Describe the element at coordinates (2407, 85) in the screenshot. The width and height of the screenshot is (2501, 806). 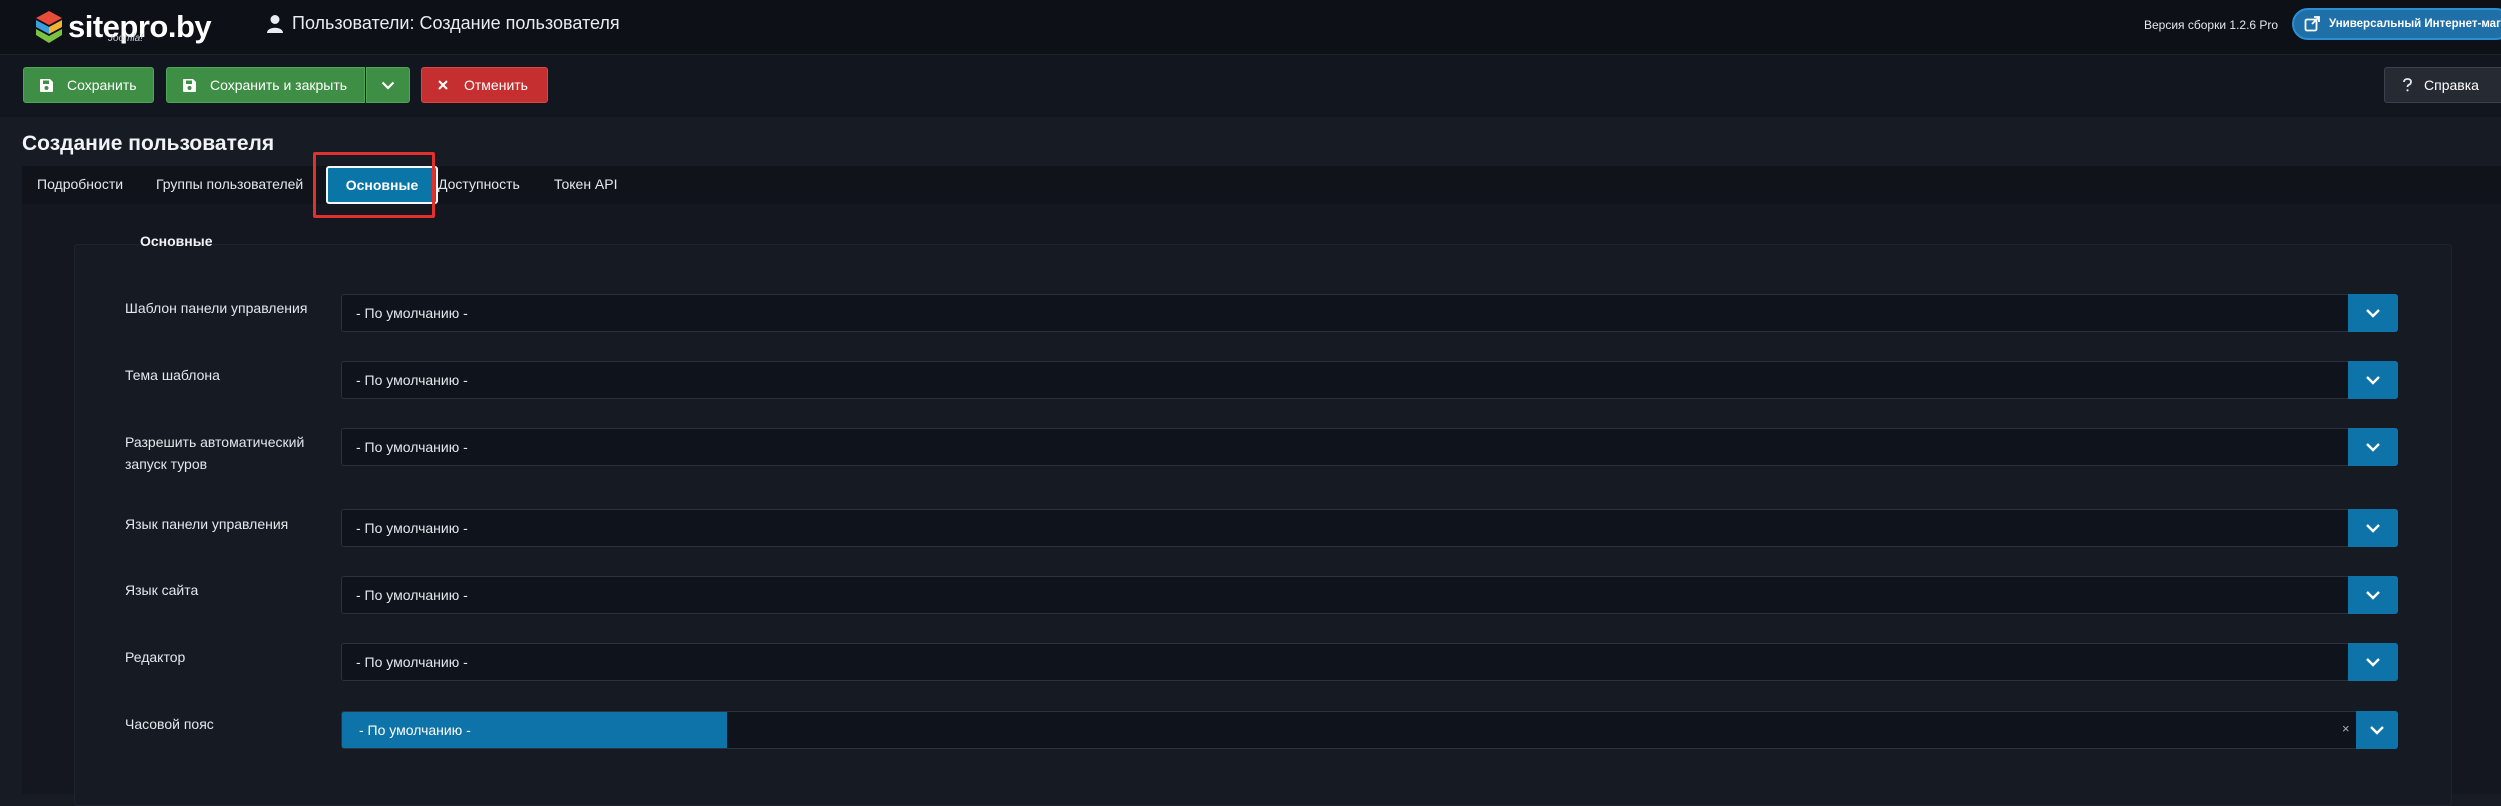
I see `question-icon` at that location.